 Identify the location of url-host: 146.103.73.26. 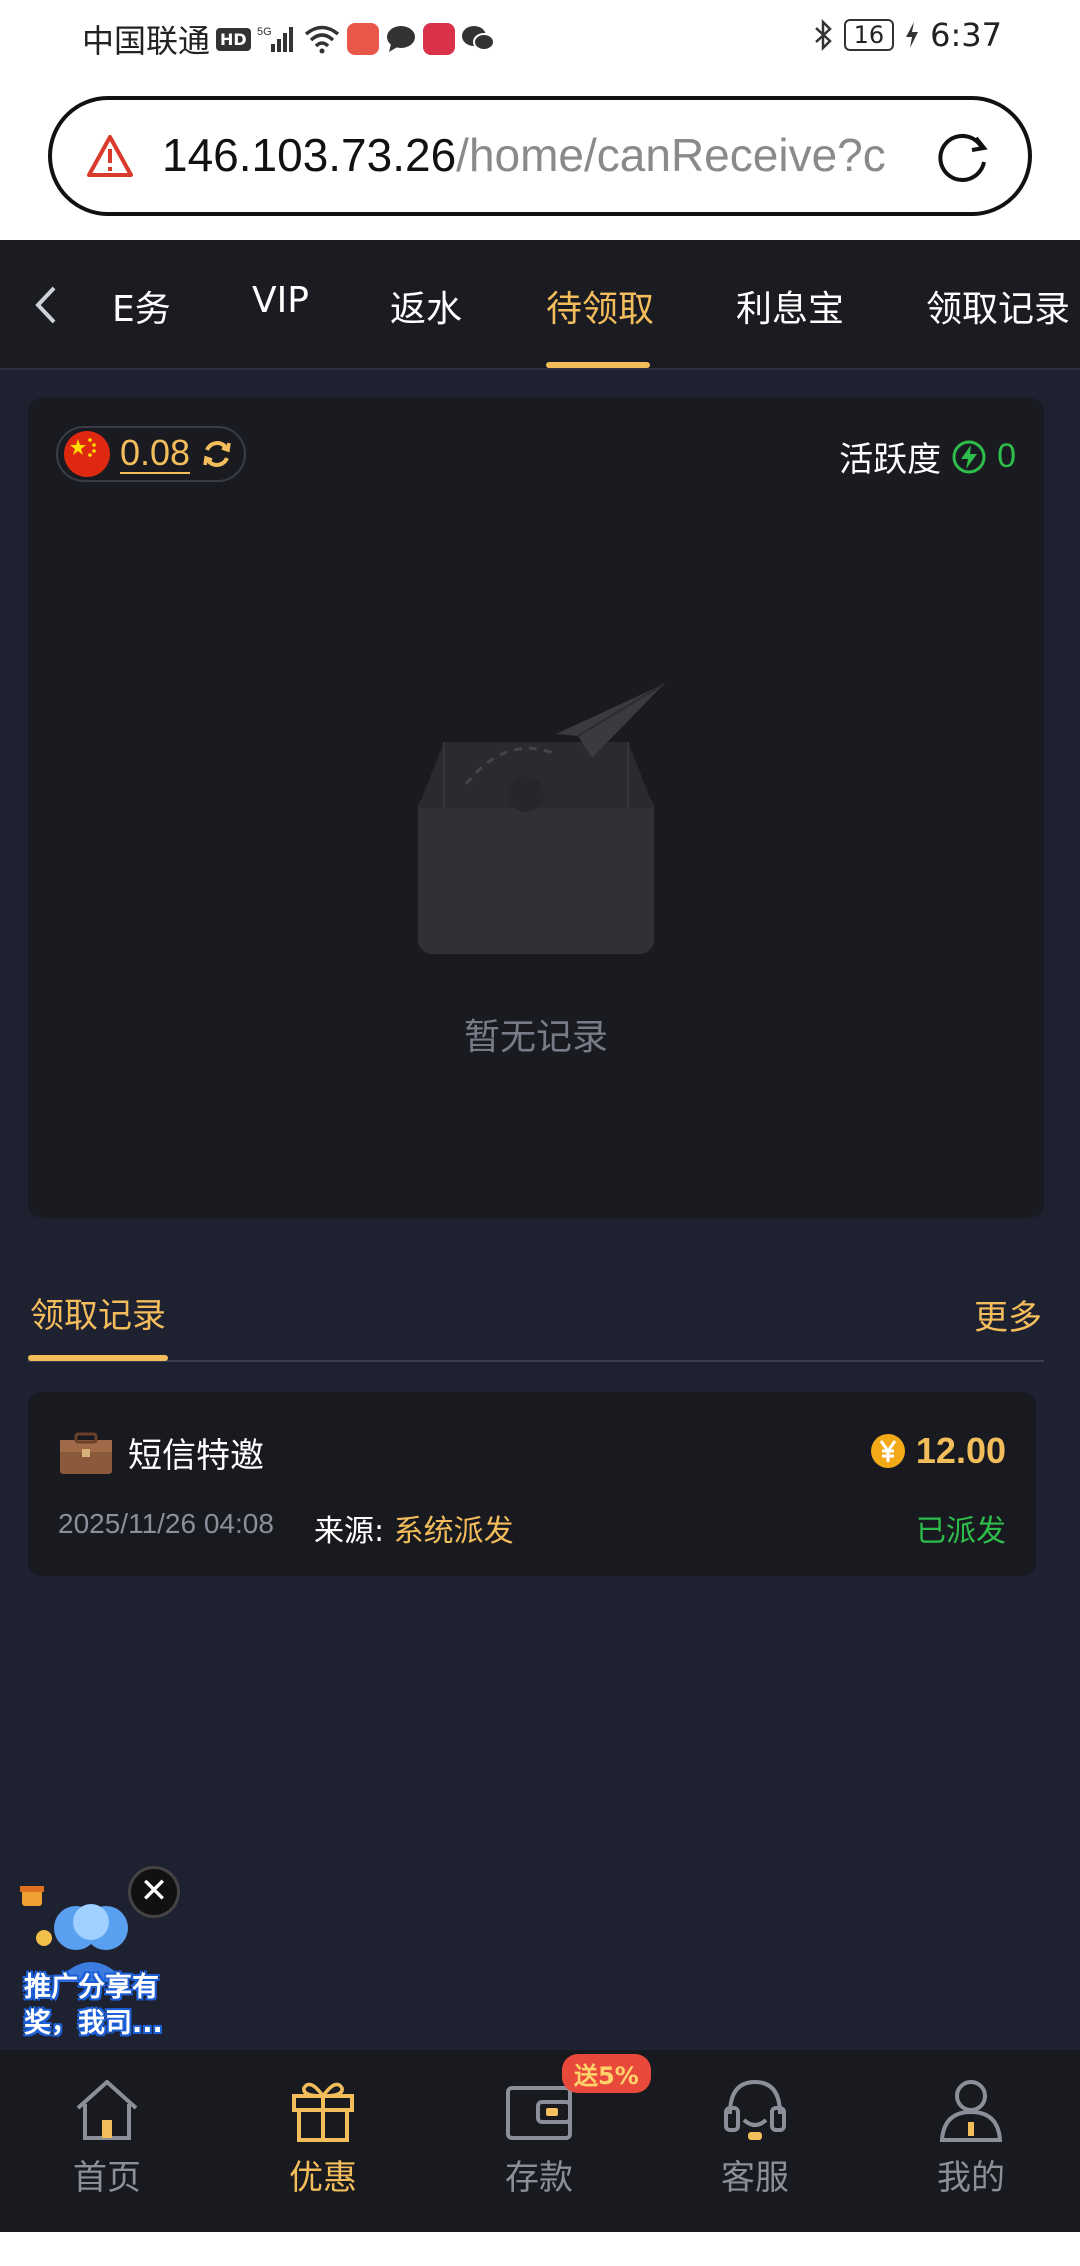
(309, 155).